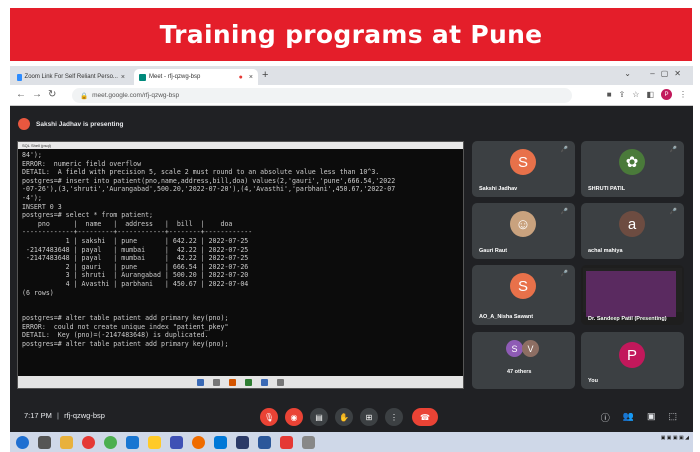 The image size is (700, 452). I want to click on presenter-screen-preview, so click(632, 292).